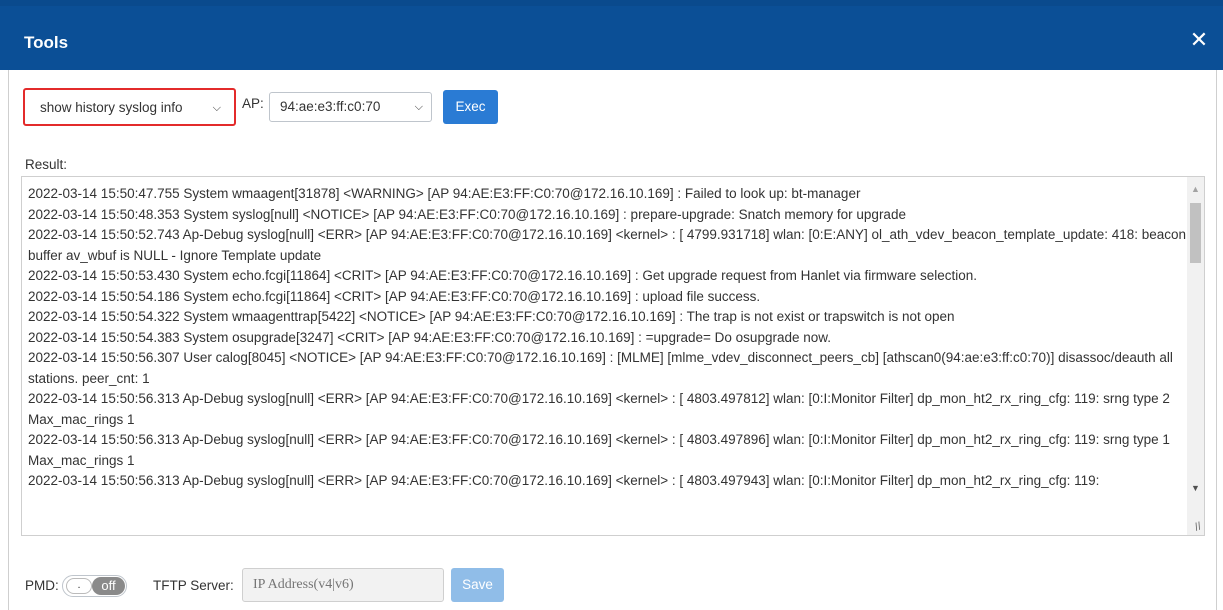 This screenshot has height=610, width=1223. Describe the element at coordinates (1199, 40) in the screenshot. I see `close-icon: ✕` at that location.